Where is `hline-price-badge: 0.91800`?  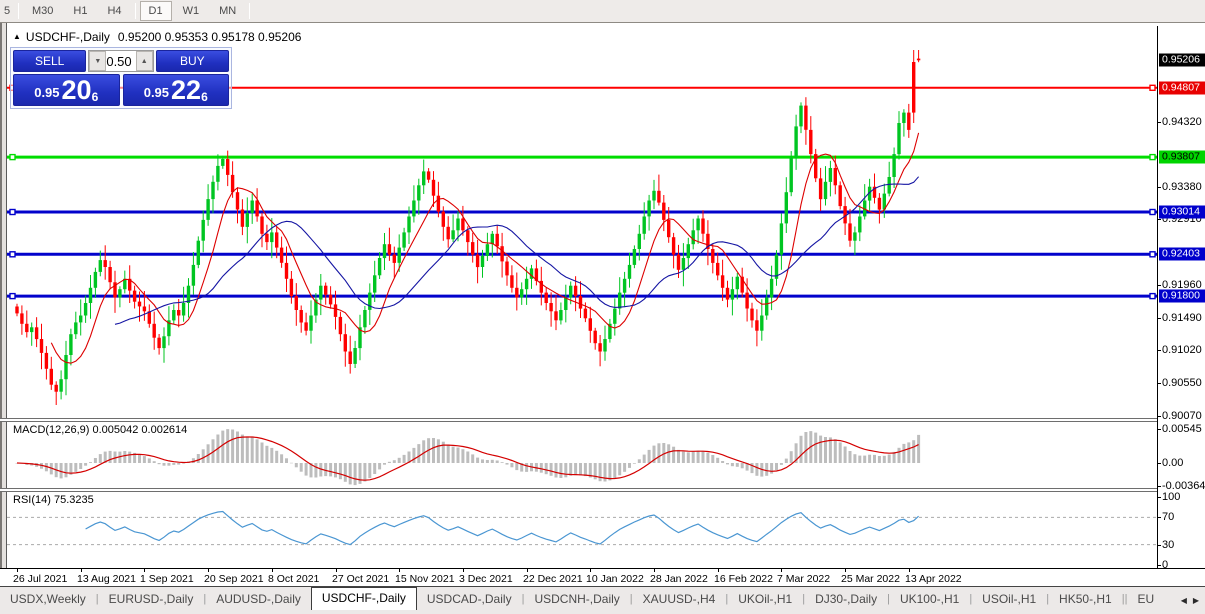
hline-price-badge: 0.91800 is located at coordinates (1182, 296).